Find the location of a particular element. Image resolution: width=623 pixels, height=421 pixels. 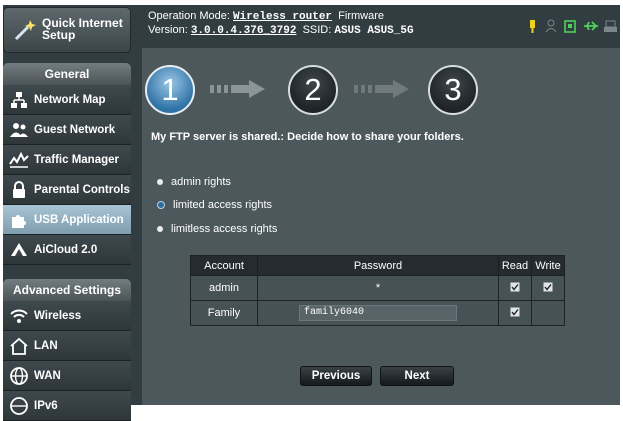

sidebar-item-label: LAN is located at coordinates (46, 345).